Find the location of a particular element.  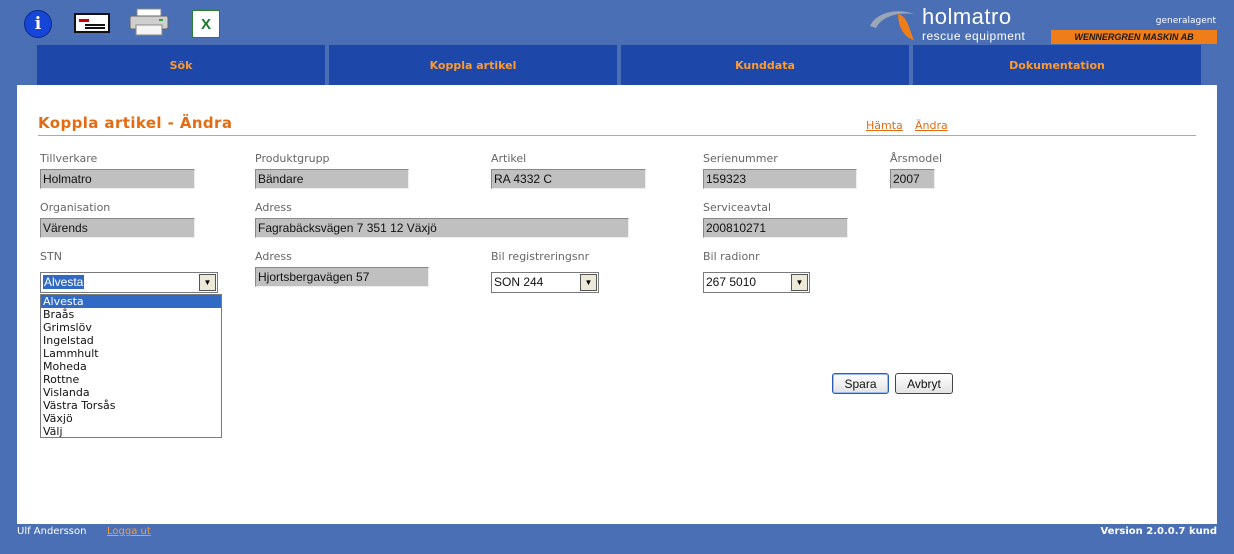

model-year-field: 2007 is located at coordinates (912, 179).